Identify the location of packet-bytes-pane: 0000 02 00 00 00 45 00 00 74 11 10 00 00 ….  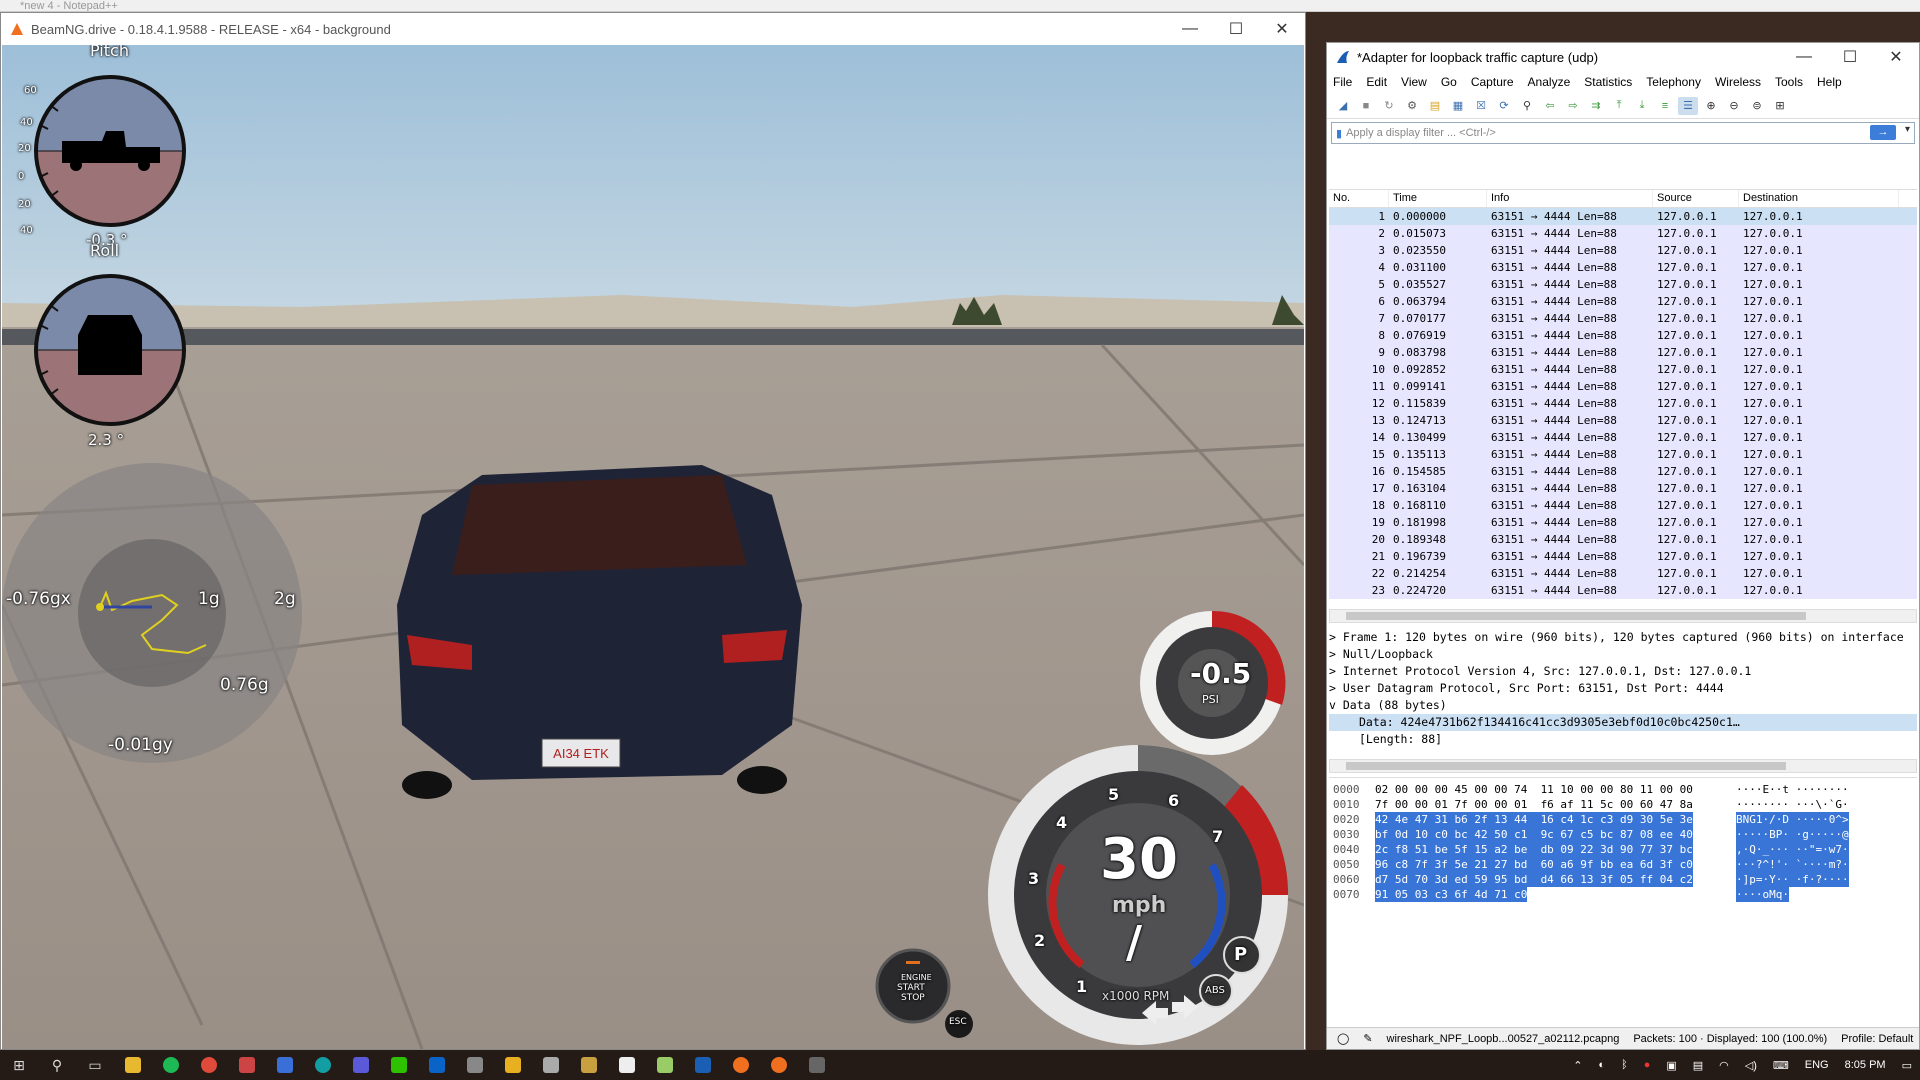
(1623, 897).